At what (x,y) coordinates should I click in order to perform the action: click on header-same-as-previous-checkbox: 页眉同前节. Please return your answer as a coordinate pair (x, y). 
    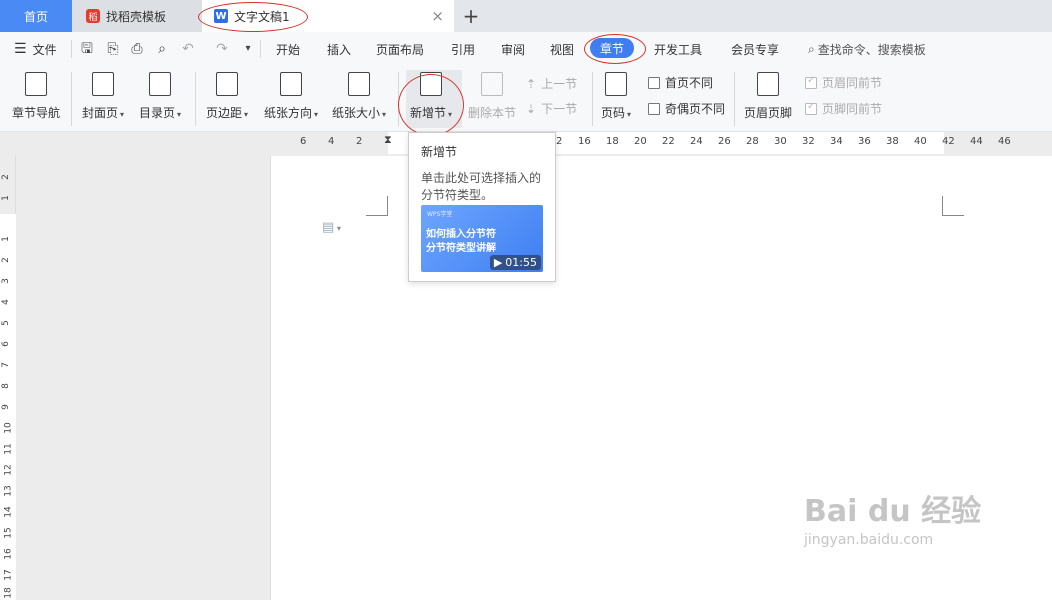
    Looking at the image, I should click on (843, 82).